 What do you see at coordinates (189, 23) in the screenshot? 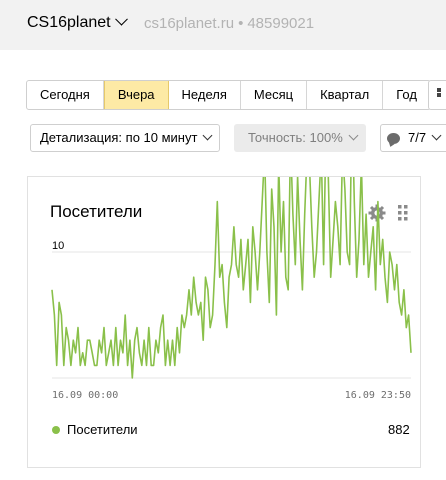
I see `site-url: cs16planet.ru` at bounding box center [189, 23].